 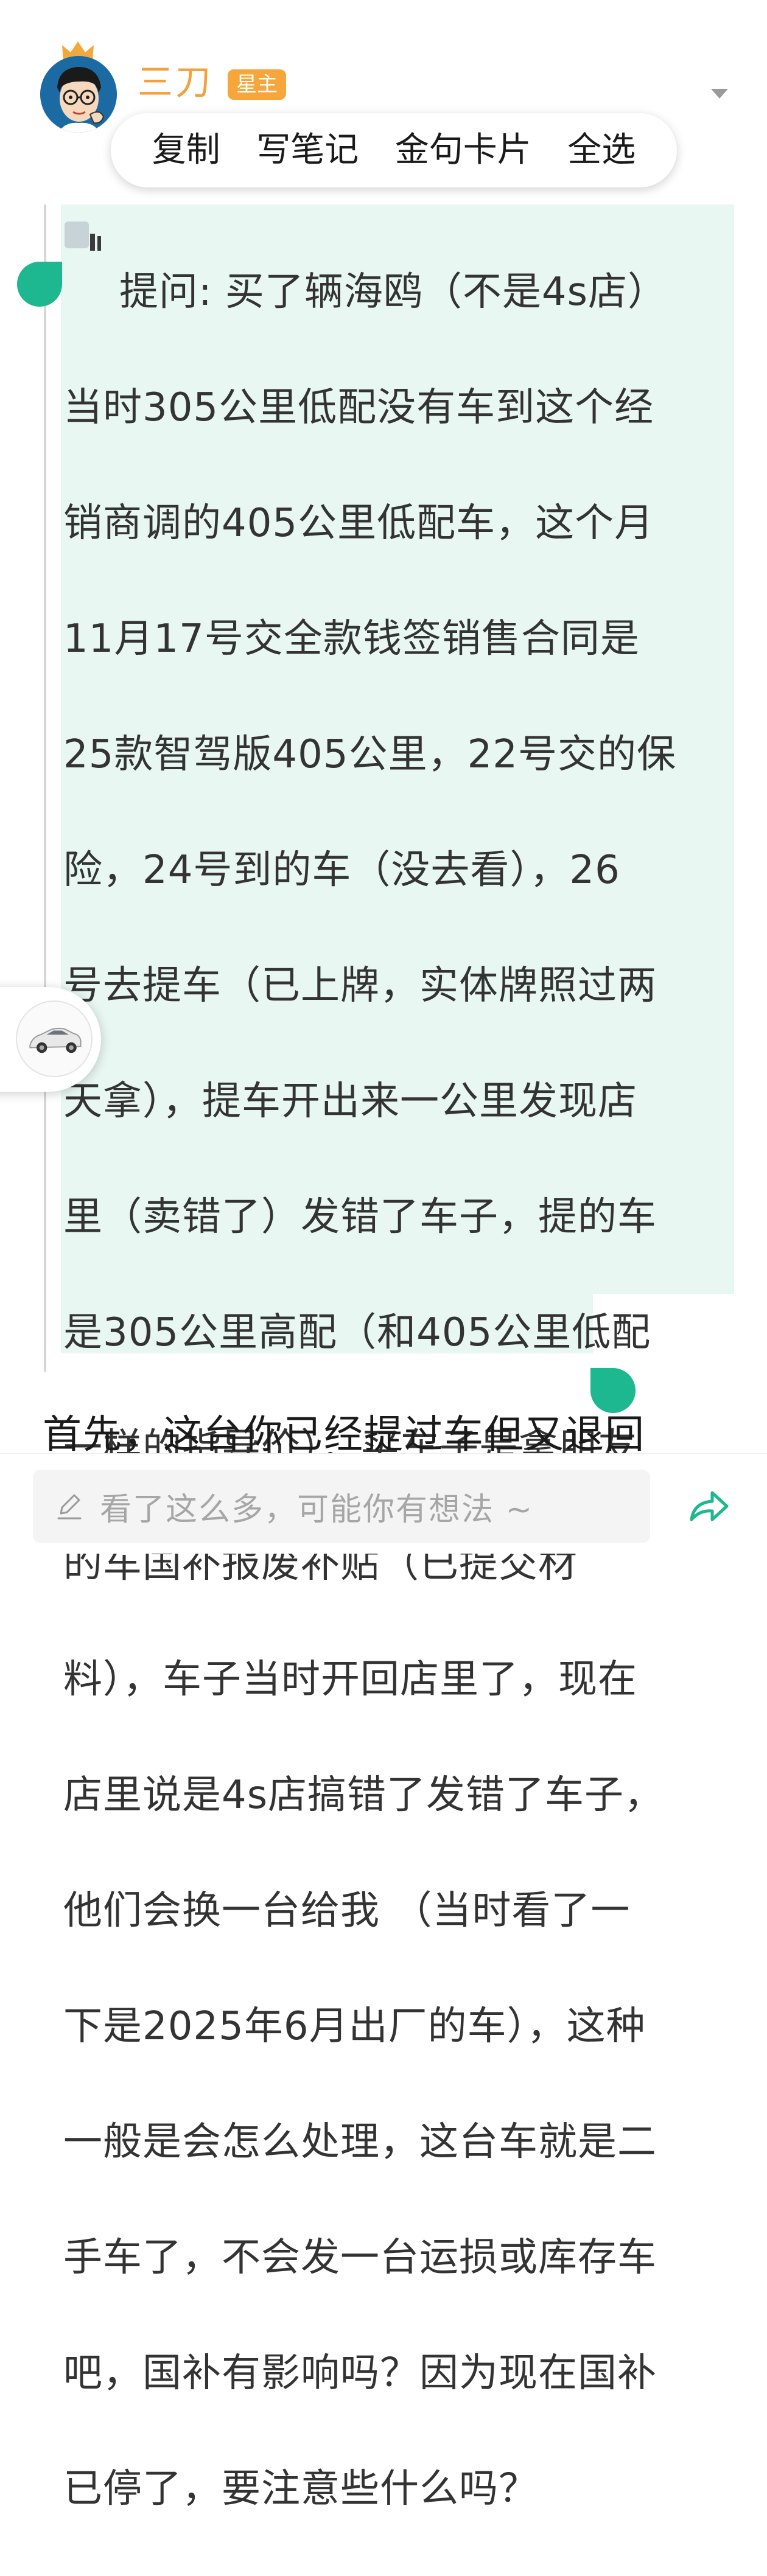 I want to click on car-icon, so click(x=55, y=1040).